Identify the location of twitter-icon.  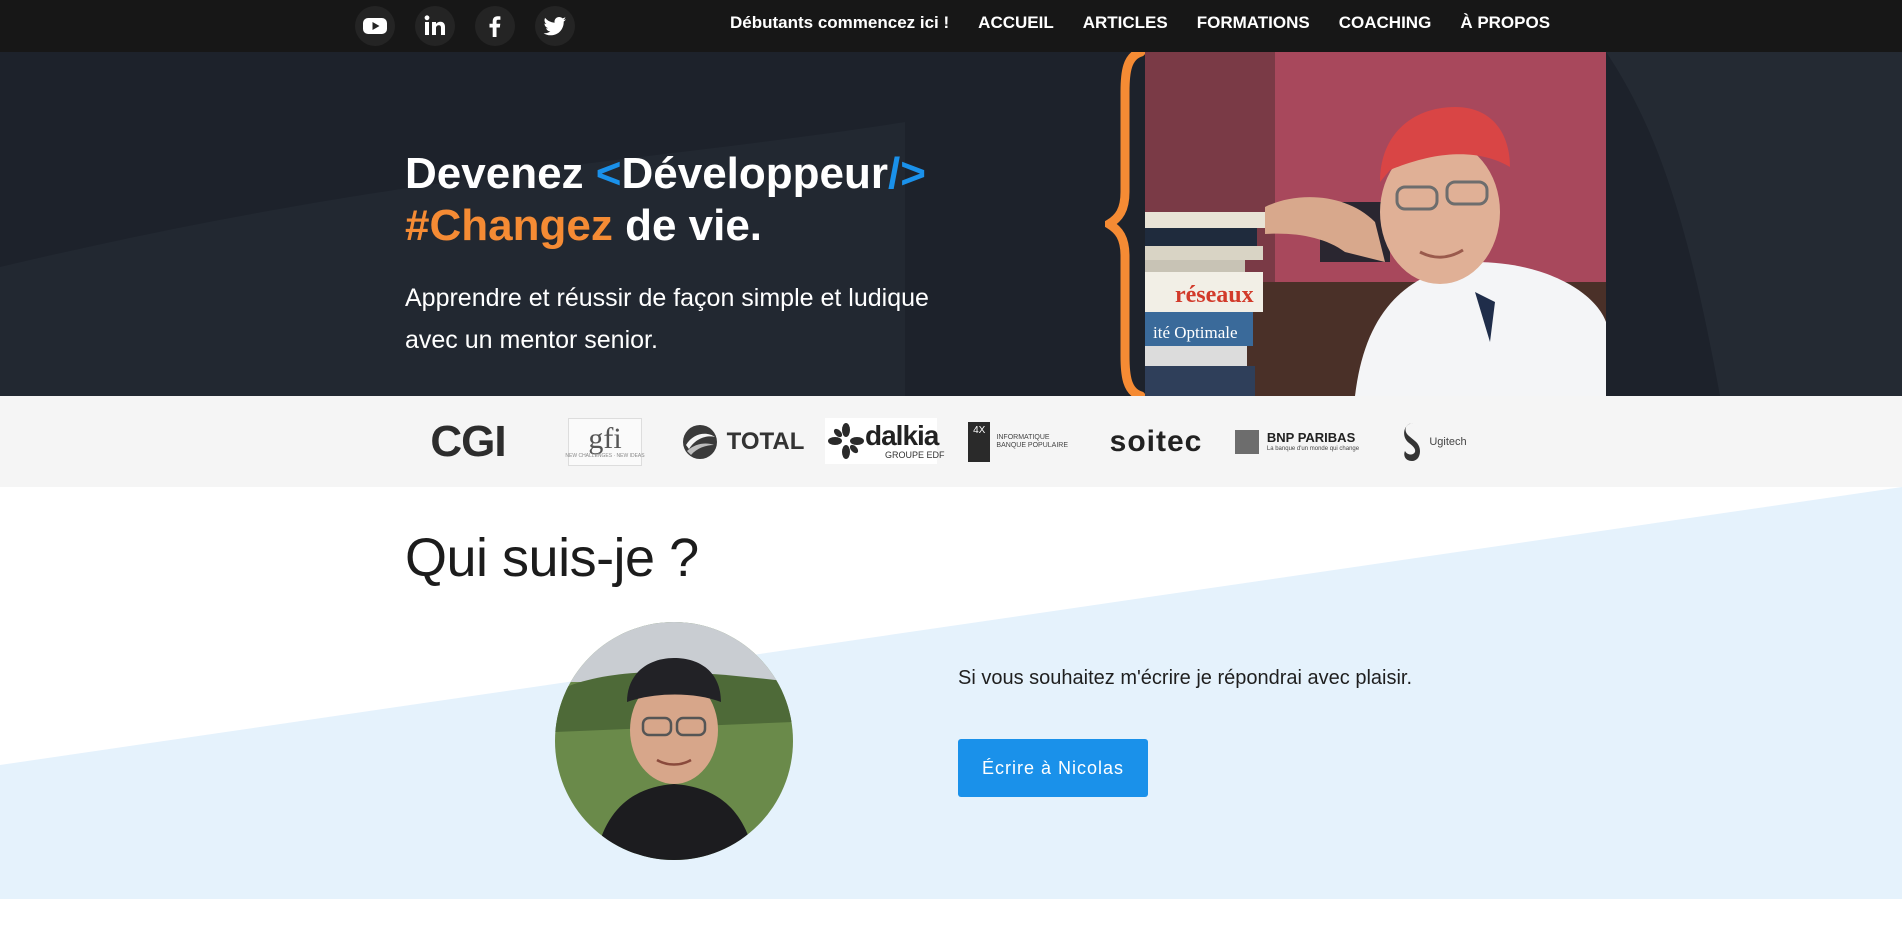
(554, 26).